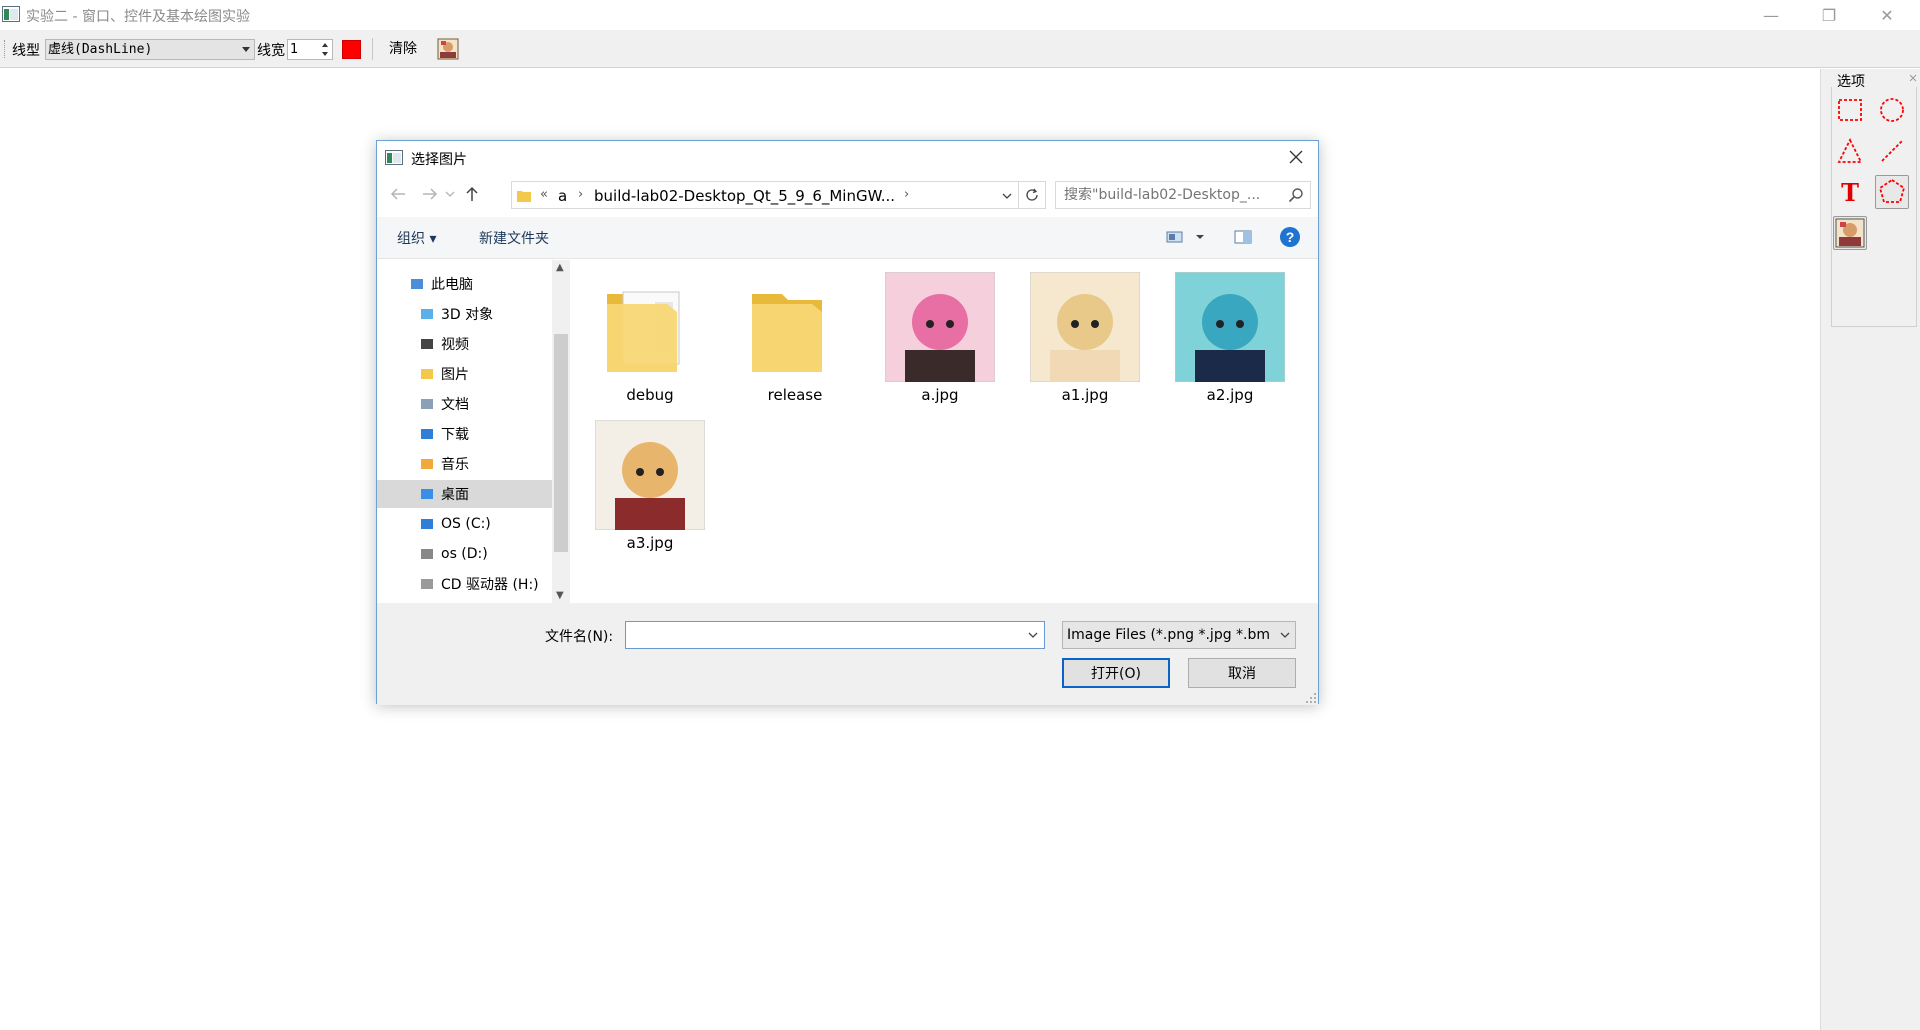  I want to click on file-item: debug, so click(640, 333).